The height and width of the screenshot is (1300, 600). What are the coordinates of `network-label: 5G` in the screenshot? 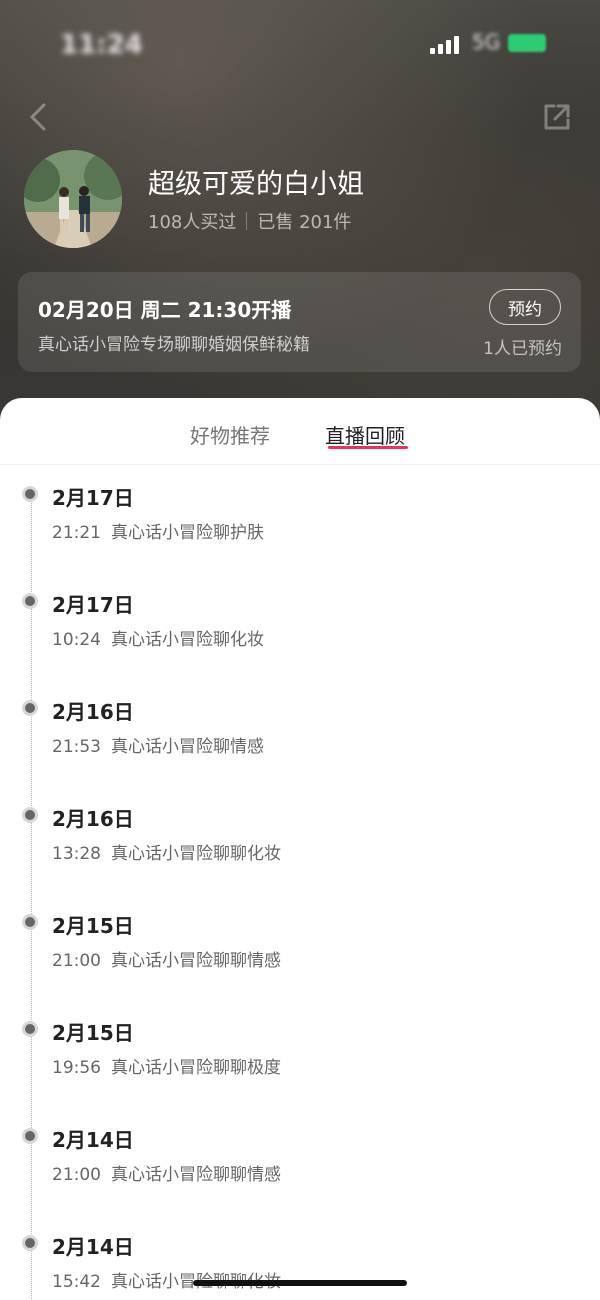 It's located at (486, 42).